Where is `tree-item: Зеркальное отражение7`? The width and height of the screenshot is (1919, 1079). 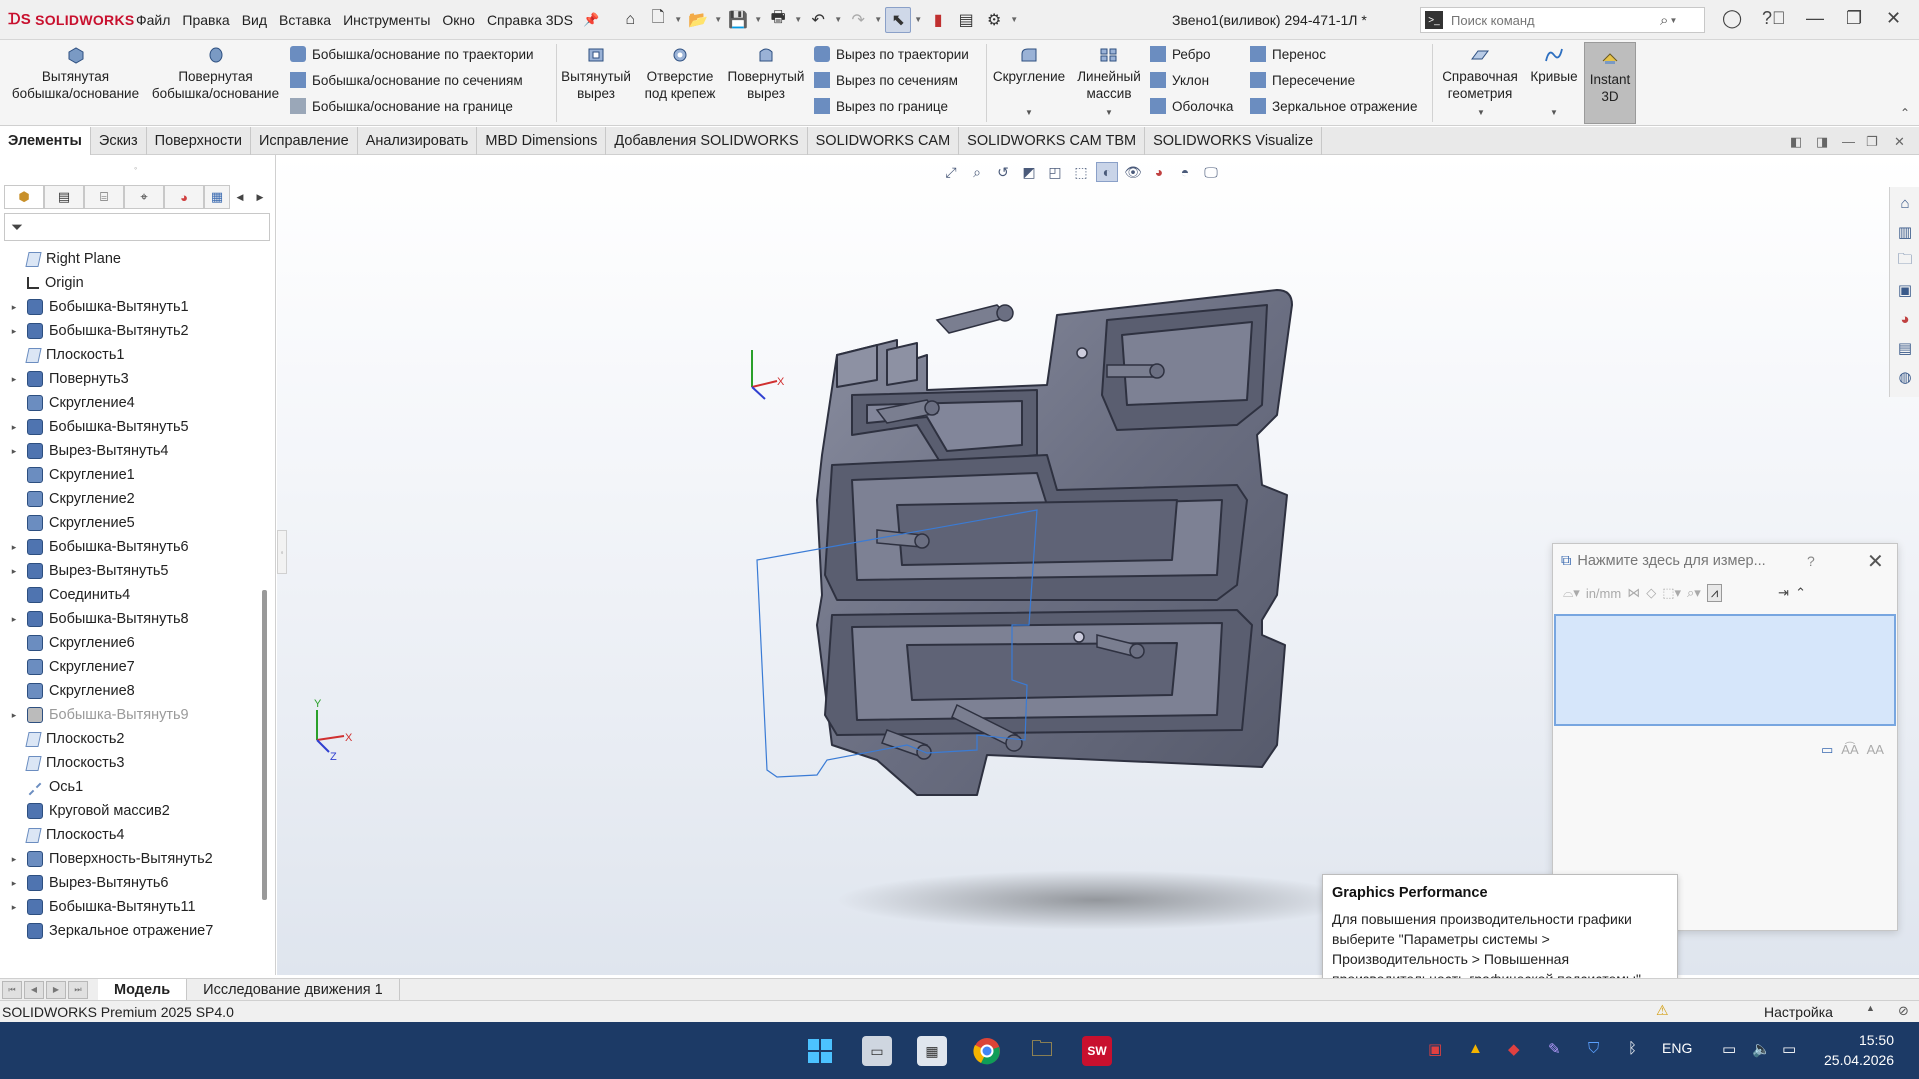
tree-item: Зеркальное отражение7 is located at coordinates (131, 931).